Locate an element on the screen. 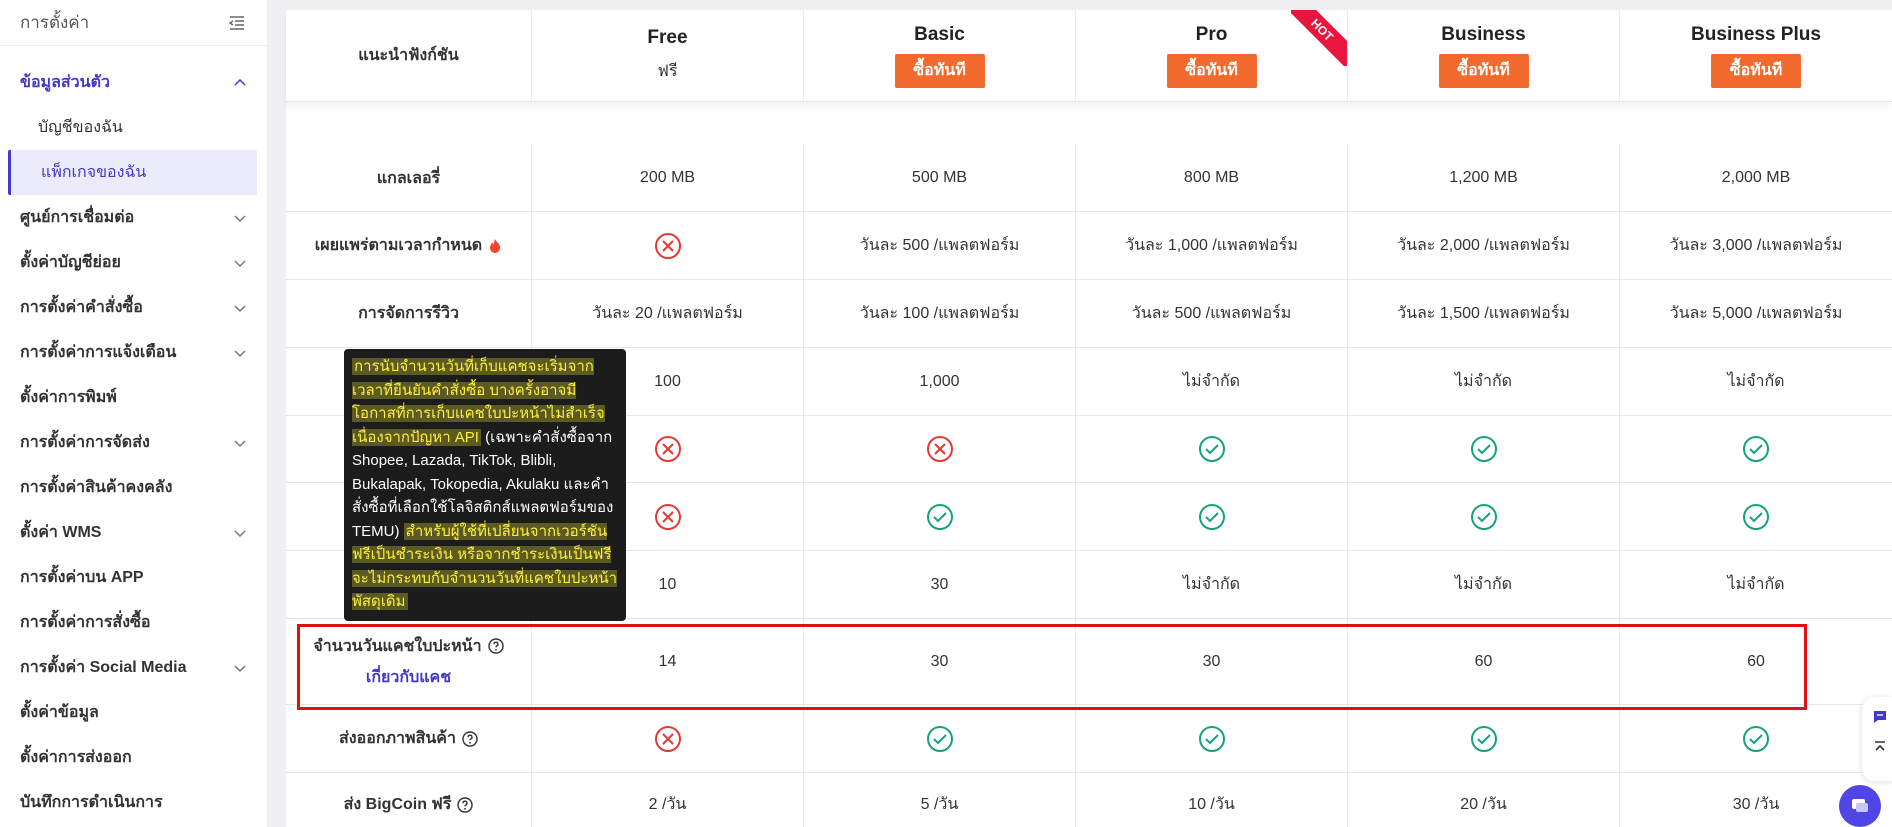 Image resolution: width=1892 pixels, height=827 pixels. buy-business-plus-button: ซื้อทันที is located at coordinates (1756, 70).